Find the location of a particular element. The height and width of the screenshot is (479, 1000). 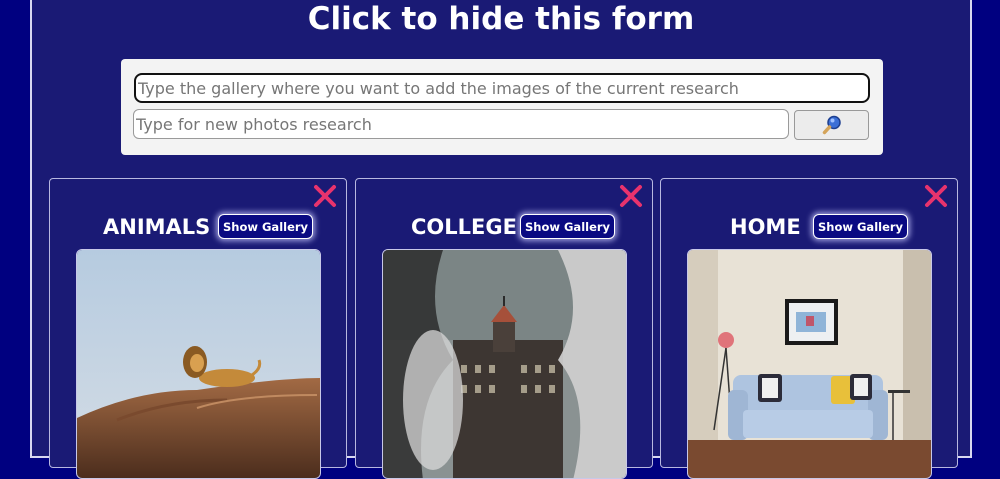

card-title: COLLEGE is located at coordinates (464, 227).